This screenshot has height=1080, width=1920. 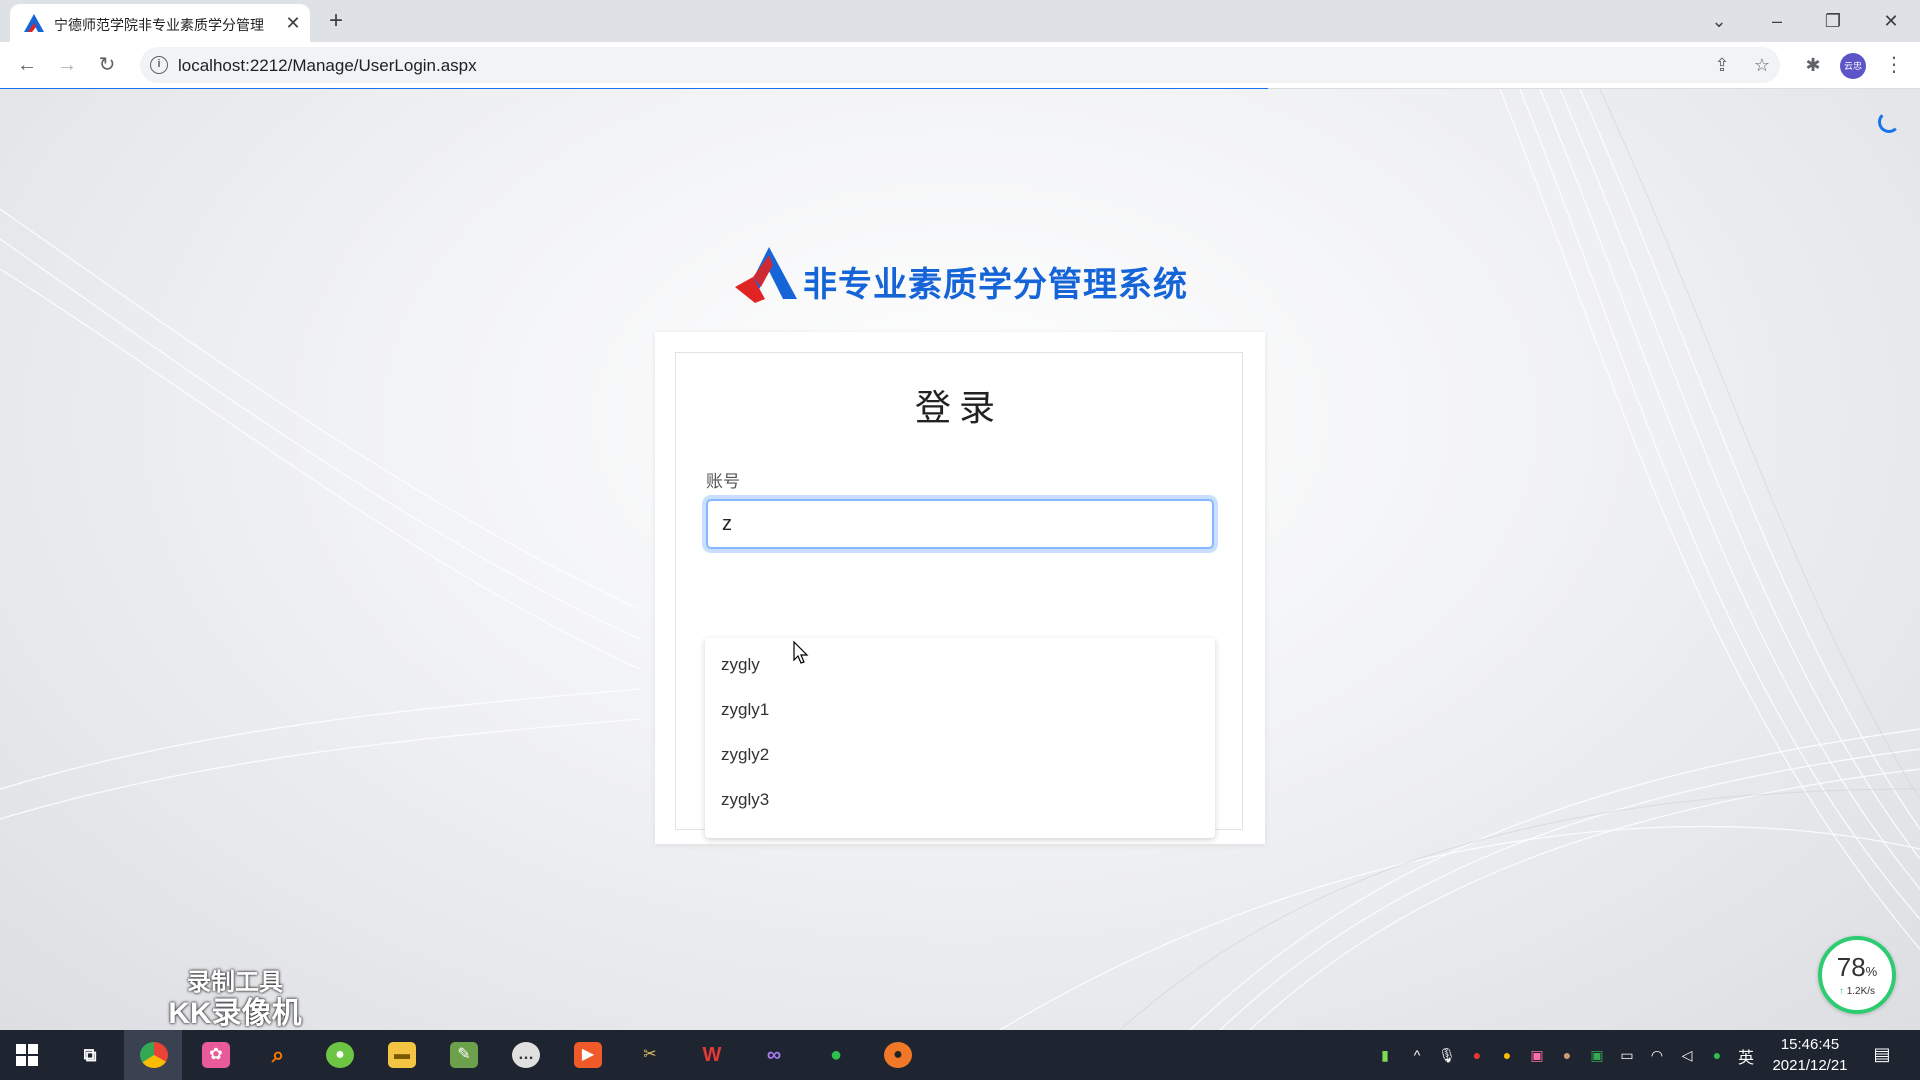 What do you see at coordinates (1717, 1055) in the screenshot?
I see `wechat-tray-icon: ●` at bounding box center [1717, 1055].